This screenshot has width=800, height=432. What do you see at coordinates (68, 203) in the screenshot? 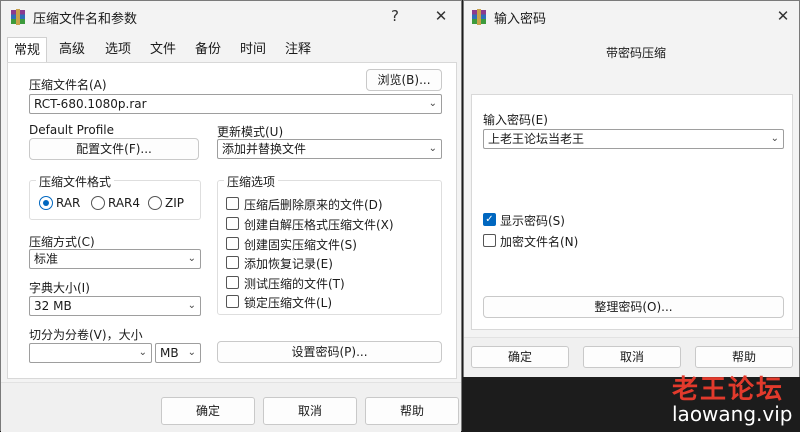
I see `radio-rar-label: RAR` at bounding box center [68, 203].